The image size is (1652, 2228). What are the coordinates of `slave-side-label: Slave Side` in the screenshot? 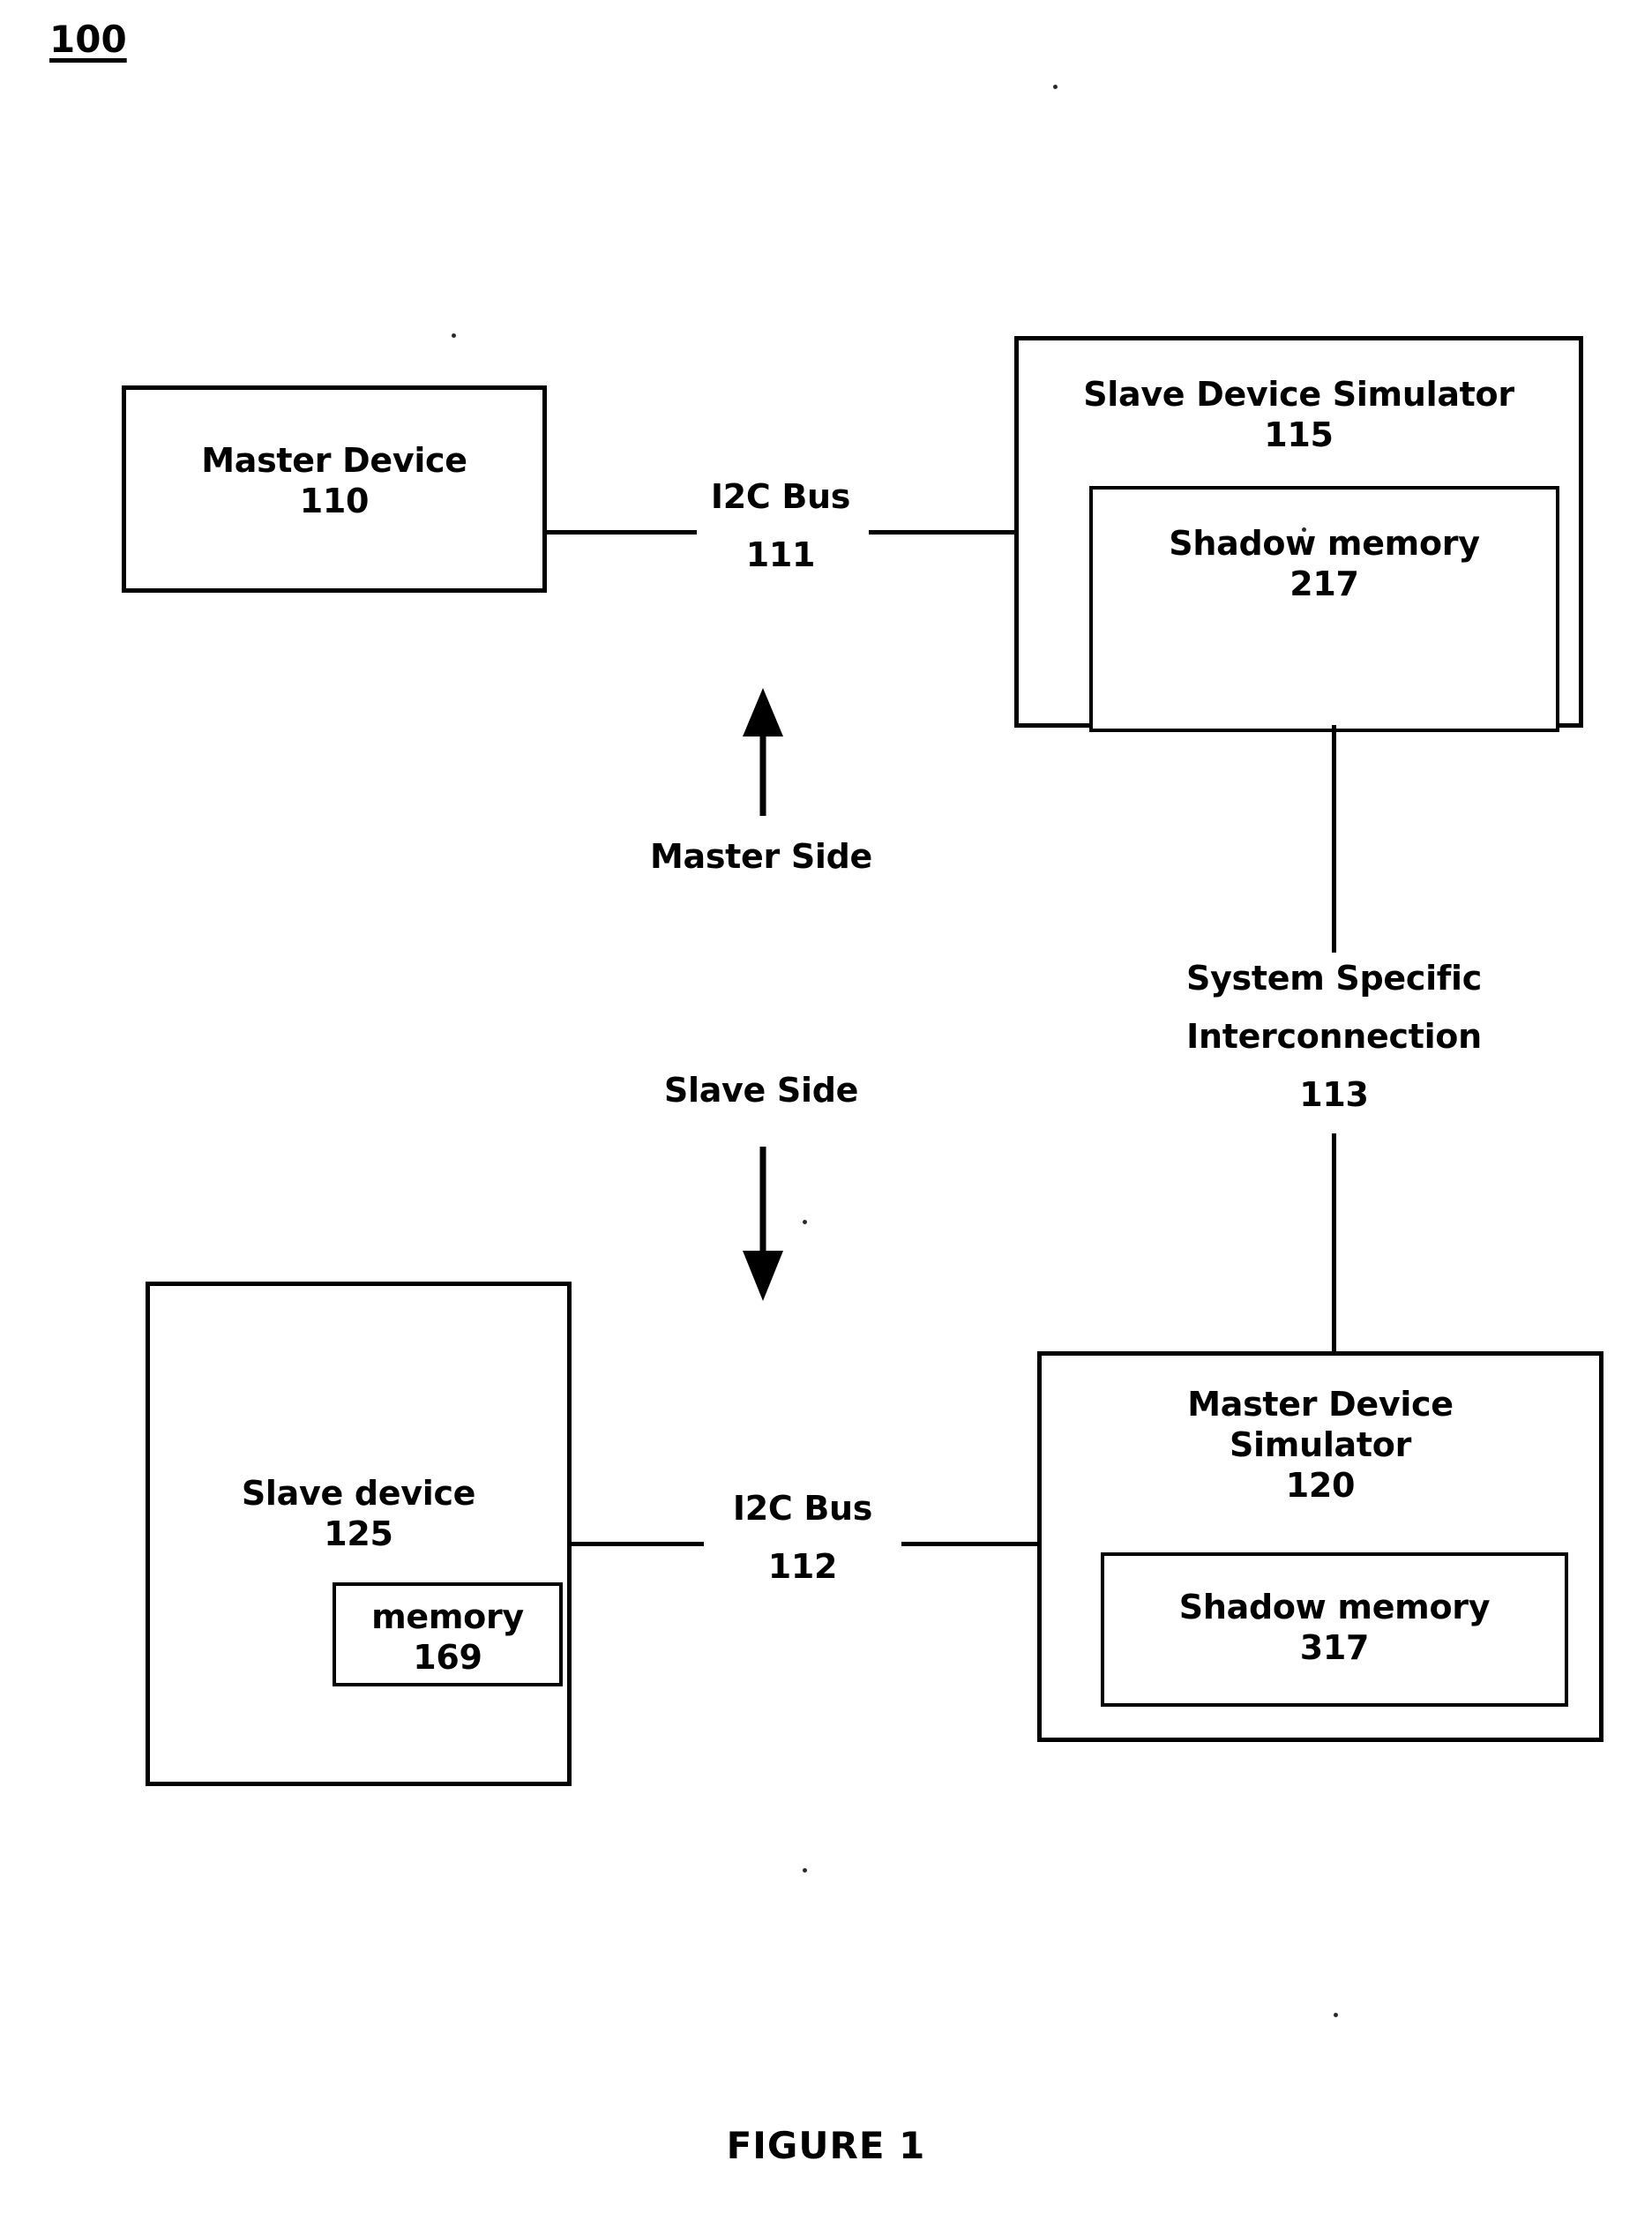 It's located at (761, 1090).